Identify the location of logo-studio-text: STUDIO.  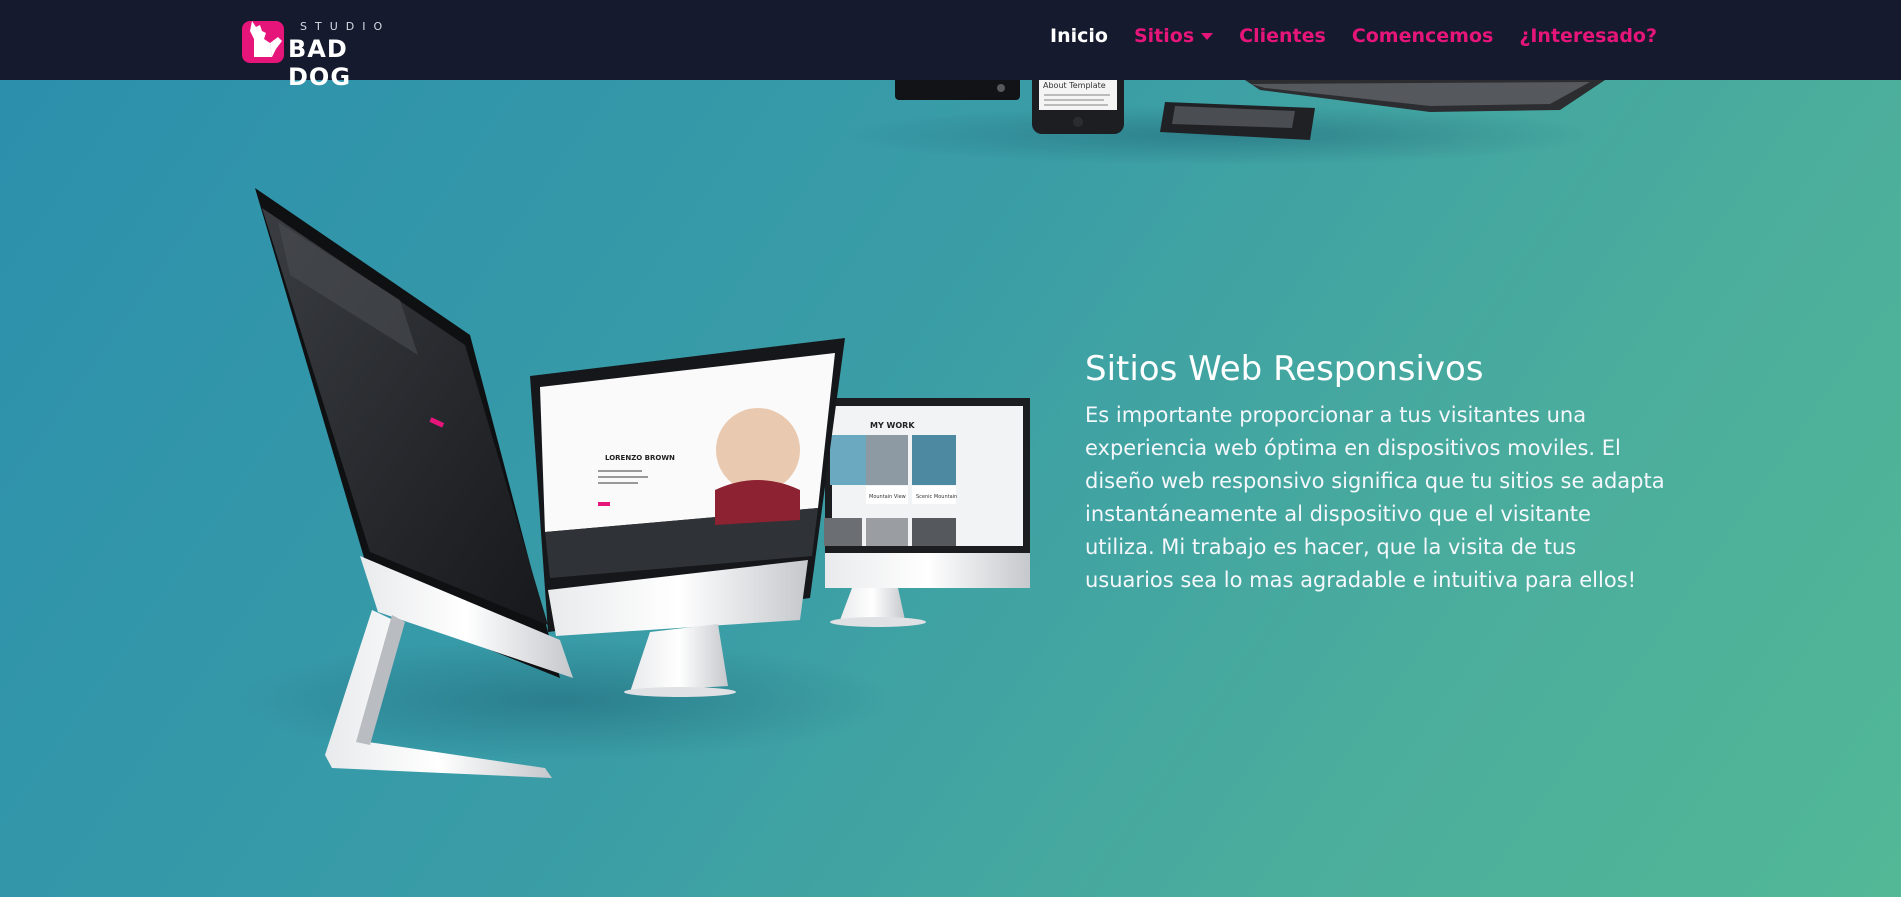
(345, 26).